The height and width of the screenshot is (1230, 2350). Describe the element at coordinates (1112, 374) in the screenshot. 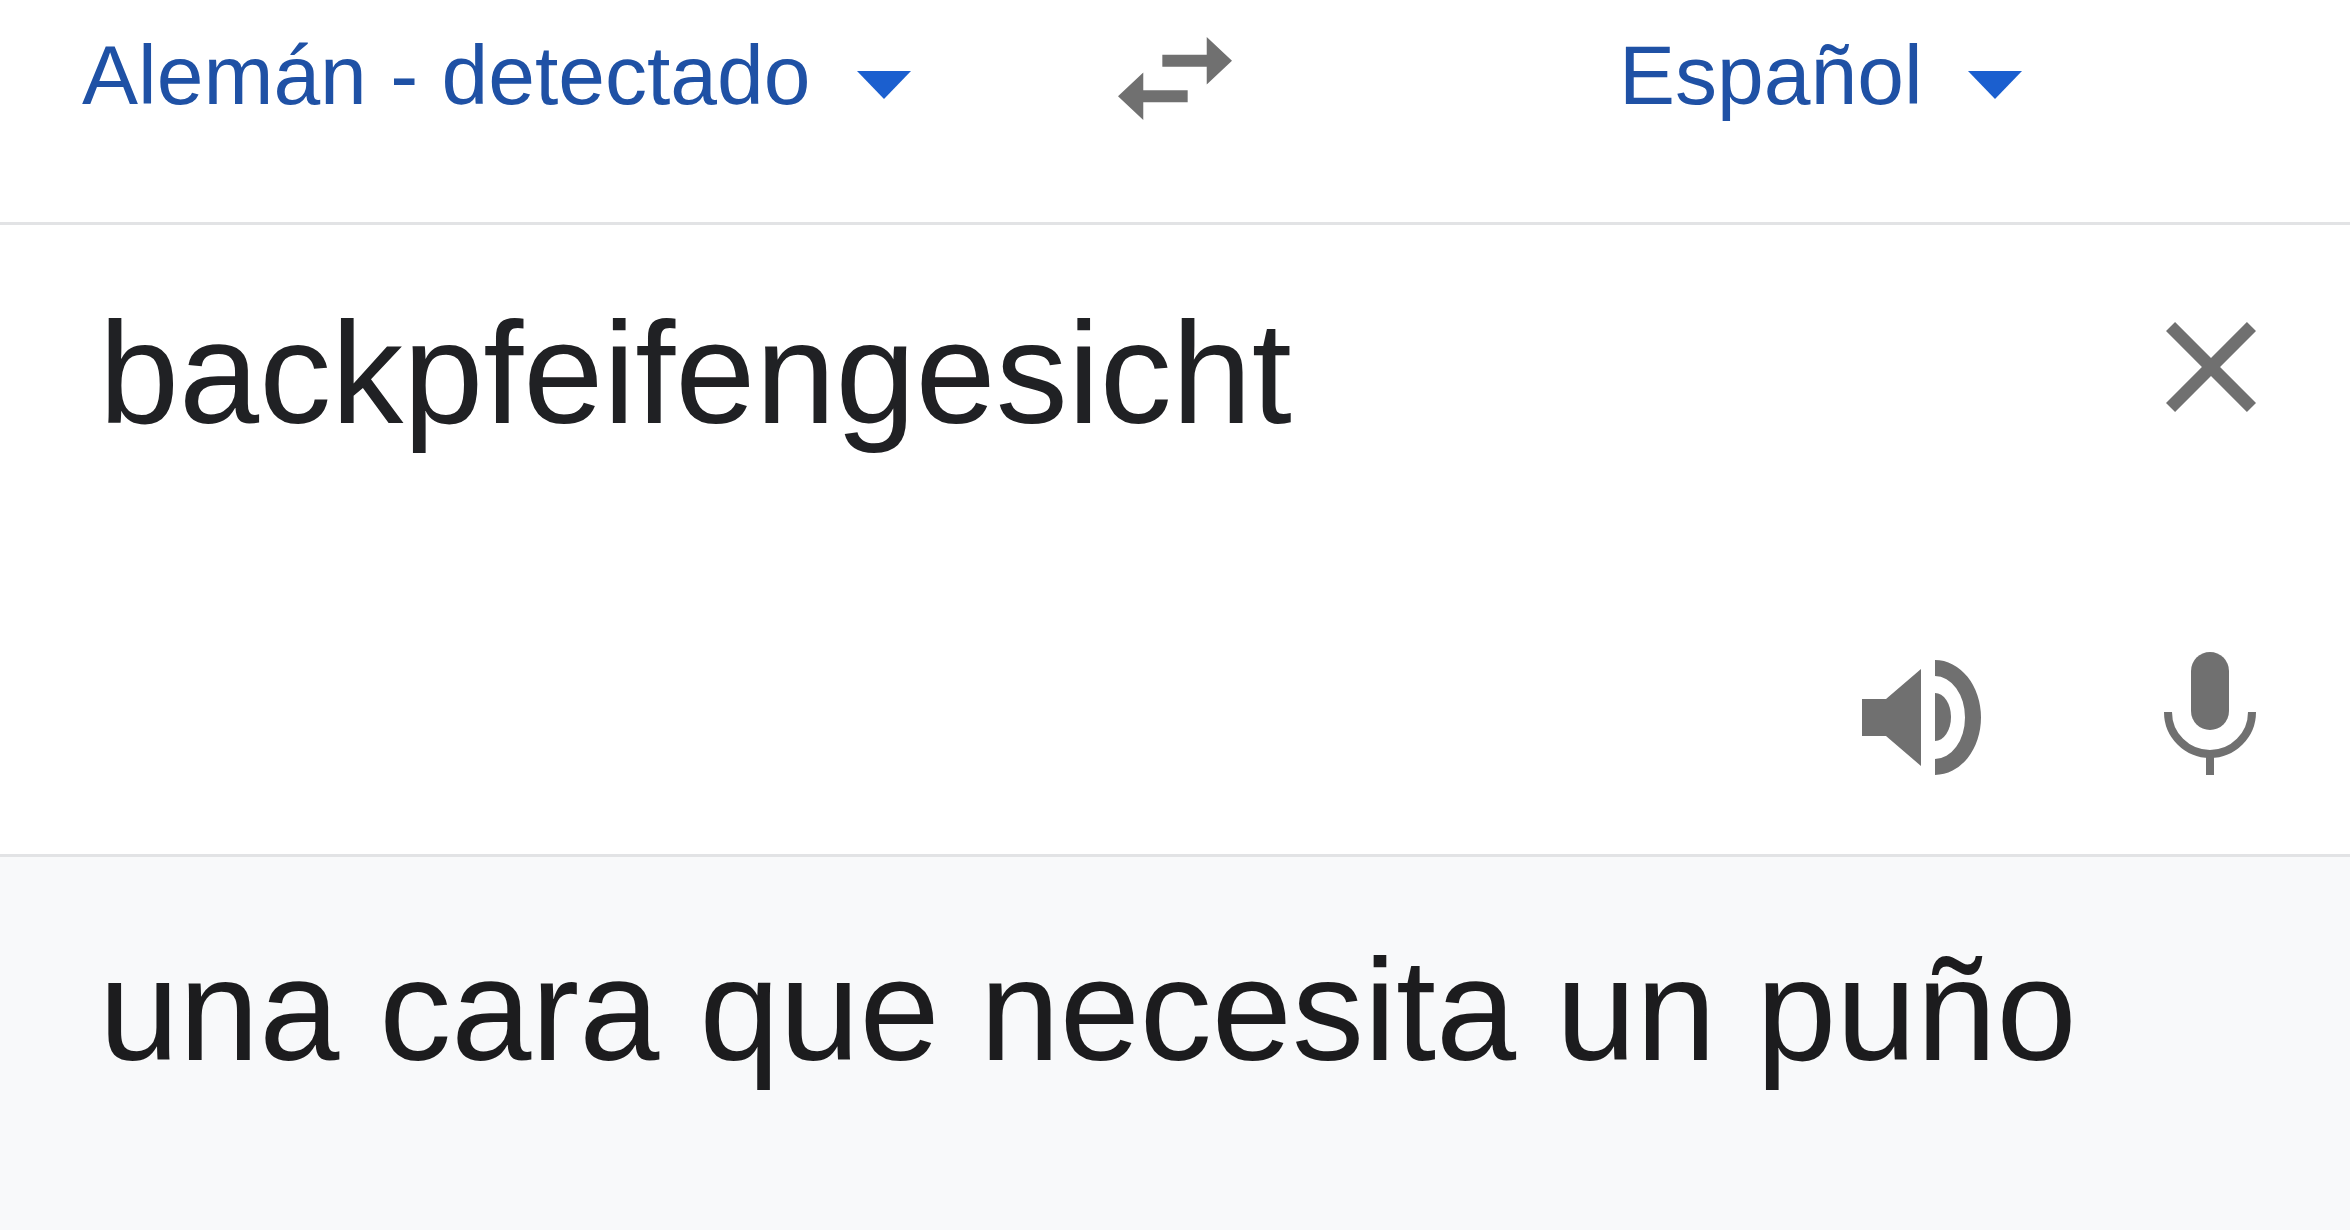

I see `source-text-field: backpfeifengesicht` at that location.